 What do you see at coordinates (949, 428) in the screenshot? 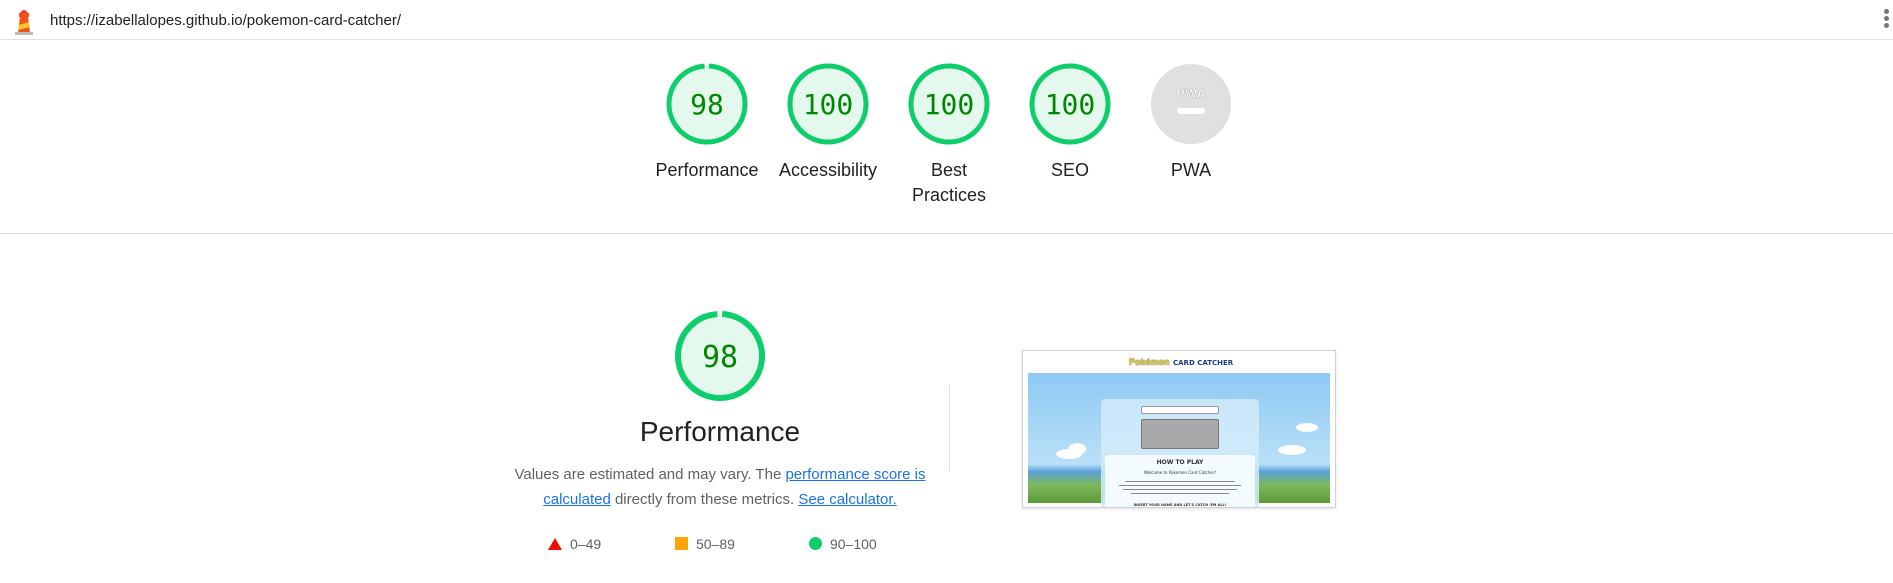
I see `section-divider` at bounding box center [949, 428].